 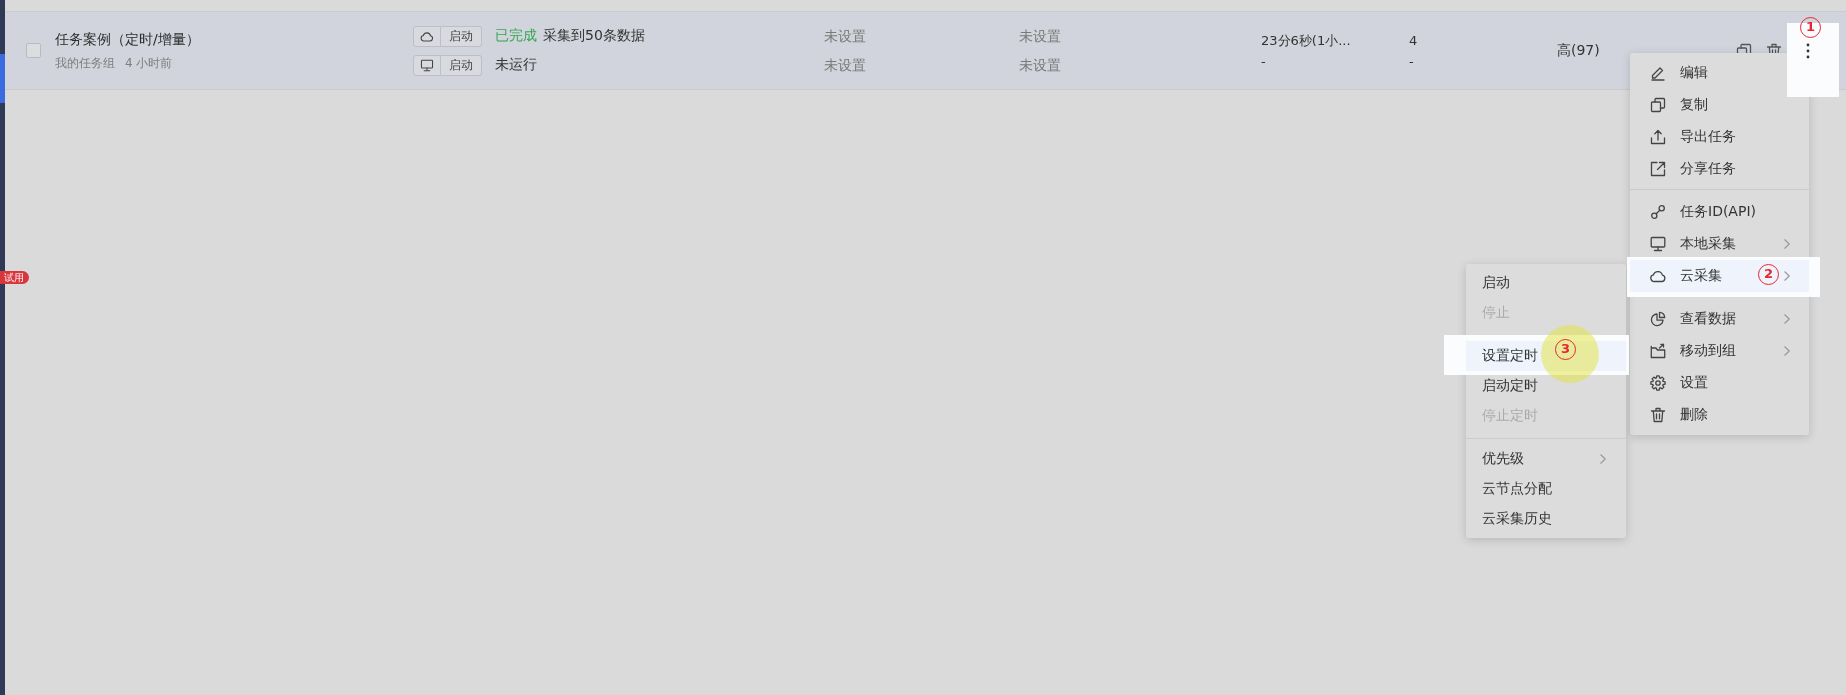 I want to click on checkbox, so click(x=33, y=50).